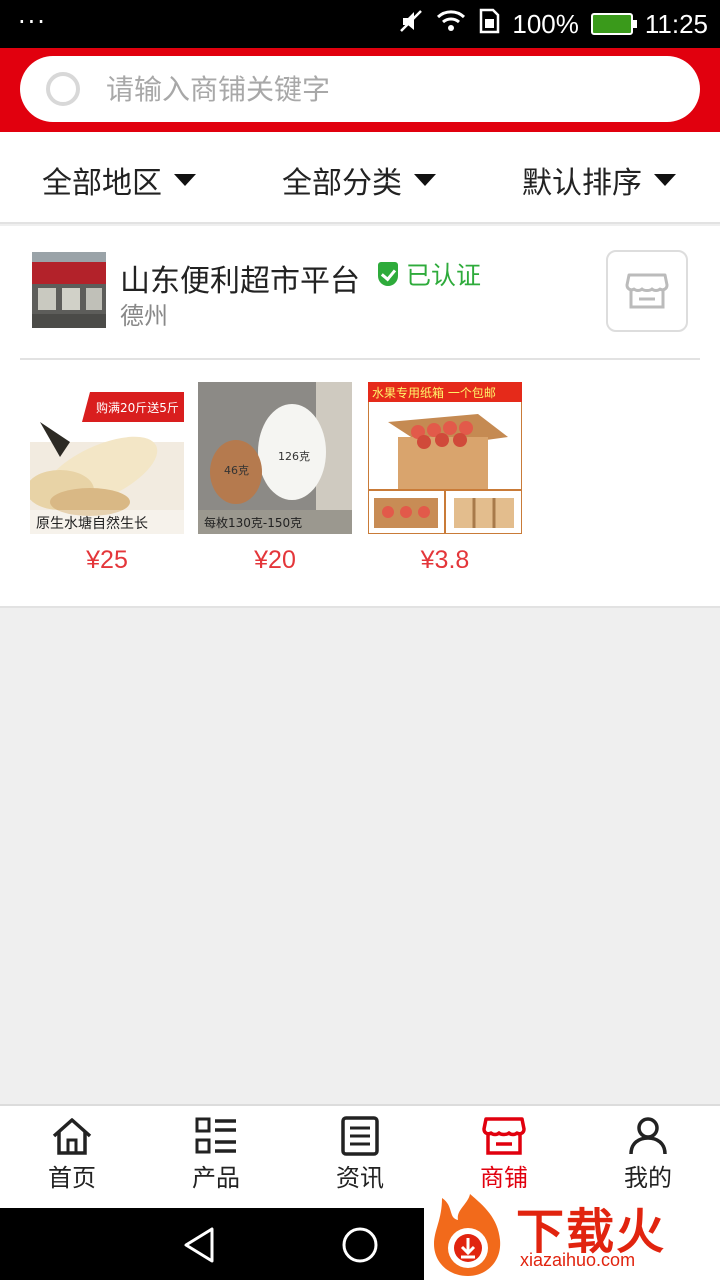 Image resolution: width=720 pixels, height=1280 pixels. I want to click on nav-news: 资讯, so click(360, 1154).